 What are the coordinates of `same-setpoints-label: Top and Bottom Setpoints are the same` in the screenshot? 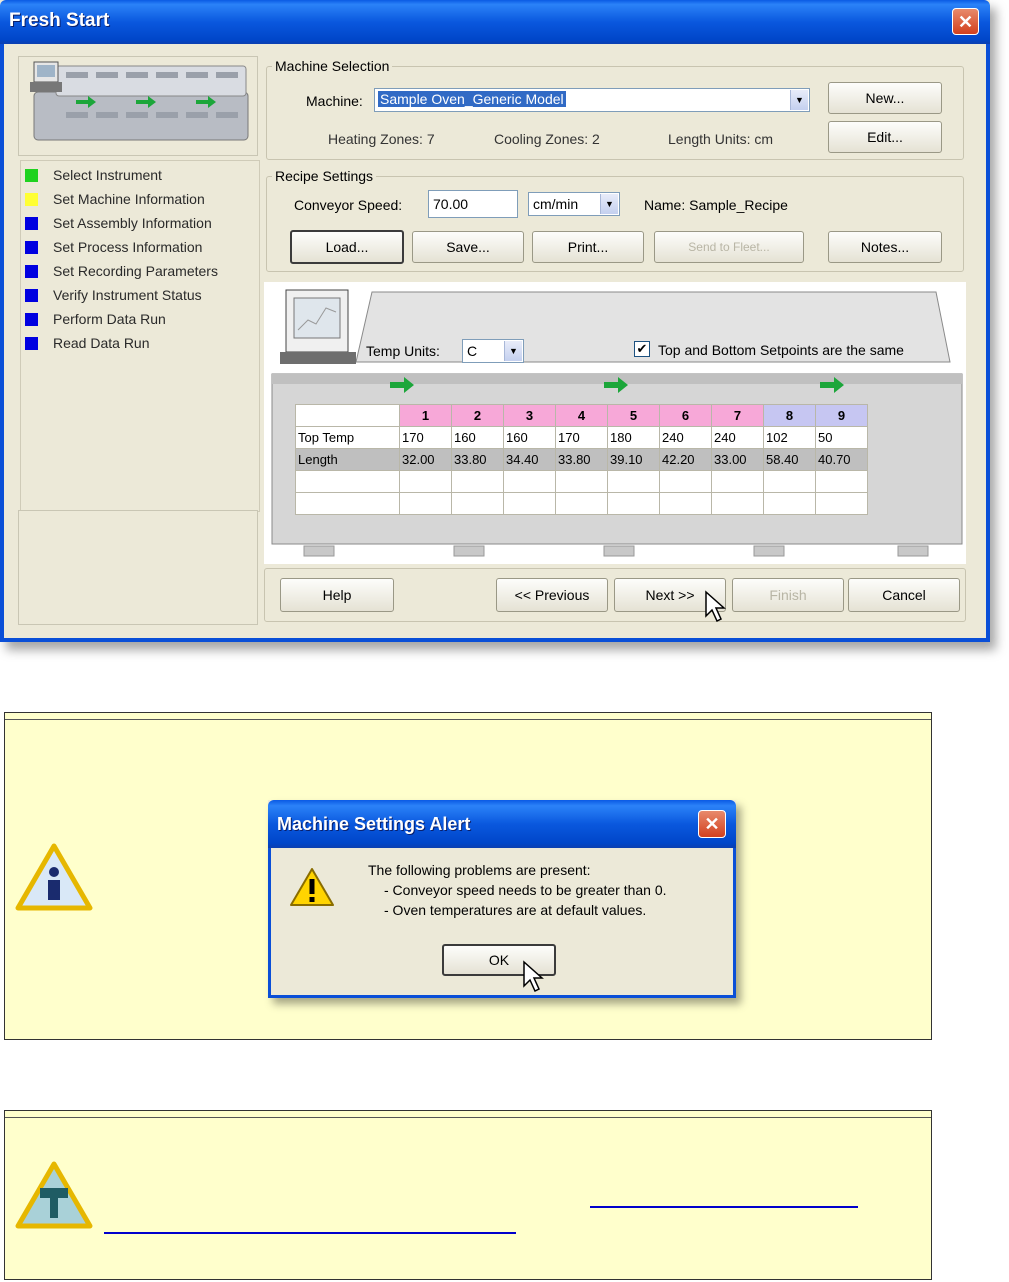 It's located at (781, 350).